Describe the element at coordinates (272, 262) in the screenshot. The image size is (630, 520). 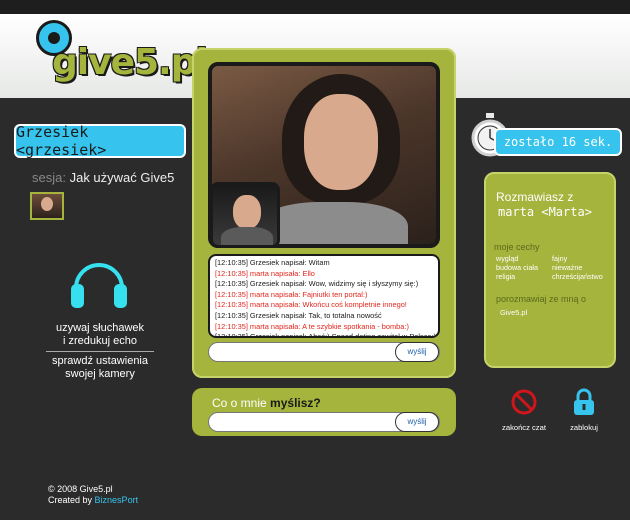
I see `chat-message: [12:10:35] Grzesiek napisał: Witam` at that location.